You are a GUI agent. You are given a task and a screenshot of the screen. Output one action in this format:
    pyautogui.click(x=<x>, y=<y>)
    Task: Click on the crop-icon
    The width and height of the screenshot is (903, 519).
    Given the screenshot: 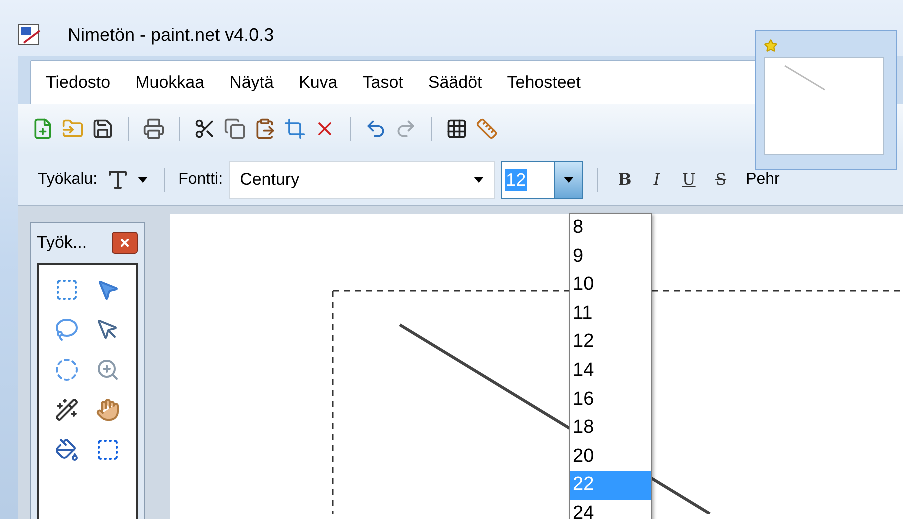 What is the action you would take?
    pyautogui.click(x=295, y=129)
    